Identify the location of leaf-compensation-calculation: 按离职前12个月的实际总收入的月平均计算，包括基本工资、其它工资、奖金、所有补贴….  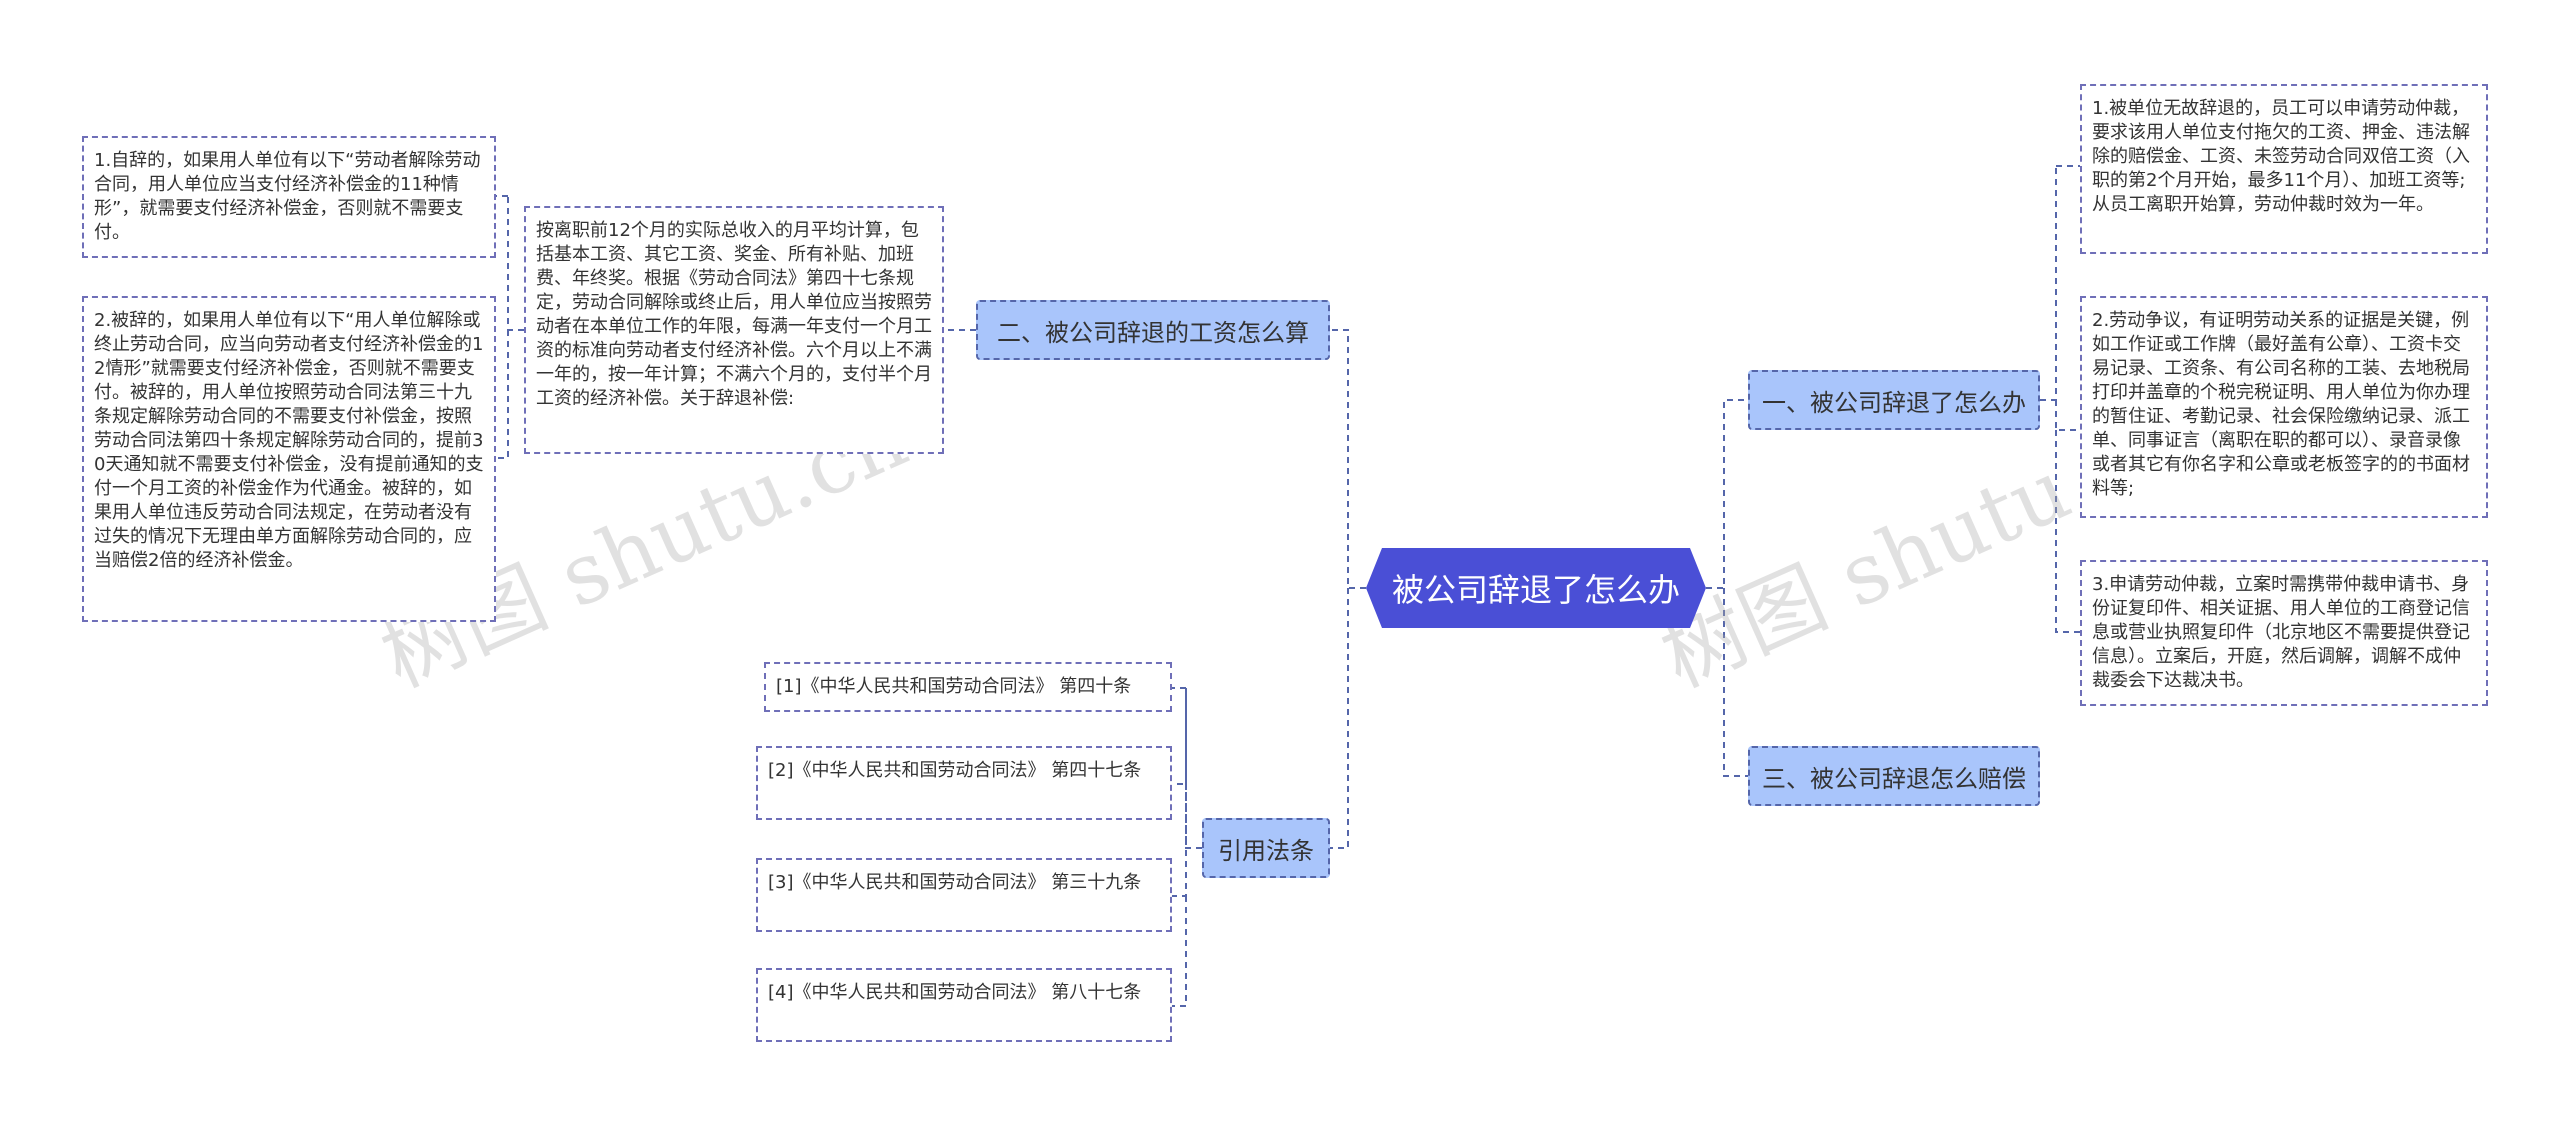
(734, 330).